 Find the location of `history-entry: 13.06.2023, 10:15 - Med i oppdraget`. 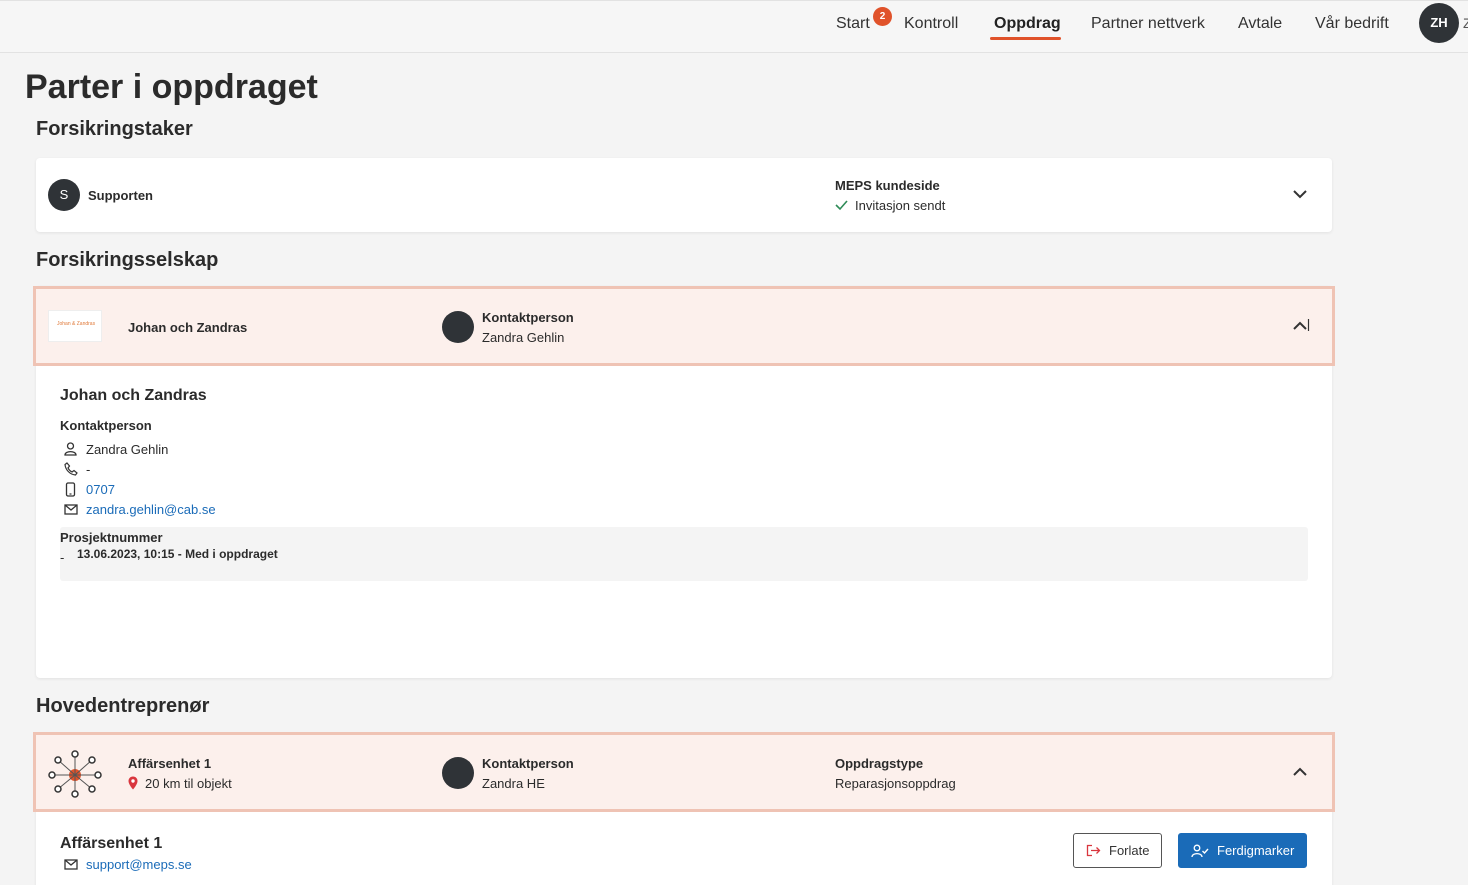

history-entry: 13.06.2023, 10:15 - Med i oppdraget is located at coordinates (684, 554).